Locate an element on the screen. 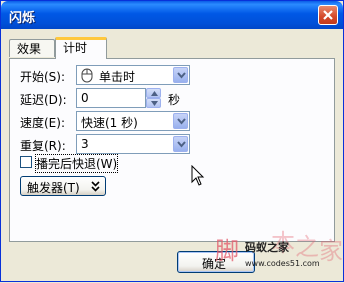  watermark-glyph: 之 is located at coordinates (307, 247).